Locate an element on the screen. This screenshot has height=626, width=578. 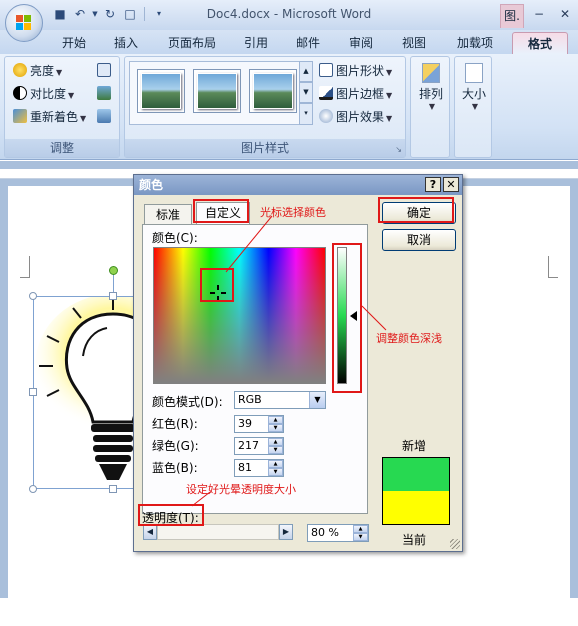
resize-handle-s is located at coordinates (113, 489).